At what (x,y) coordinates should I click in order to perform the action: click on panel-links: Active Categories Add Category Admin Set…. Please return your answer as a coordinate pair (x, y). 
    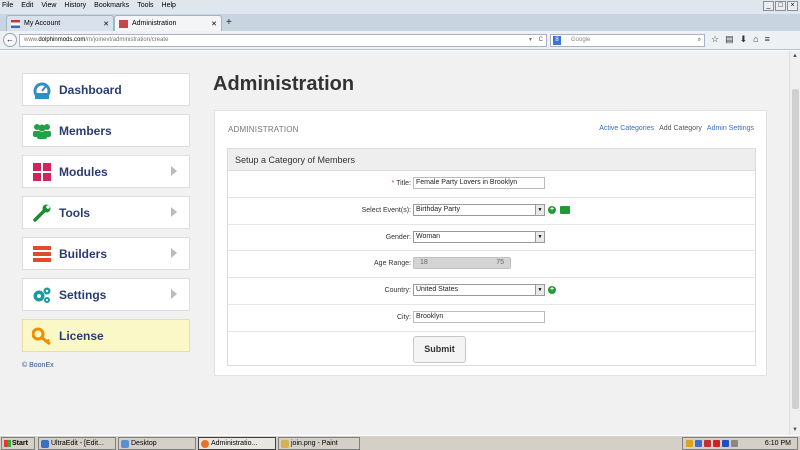
    Looking at the image, I should click on (676, 128).